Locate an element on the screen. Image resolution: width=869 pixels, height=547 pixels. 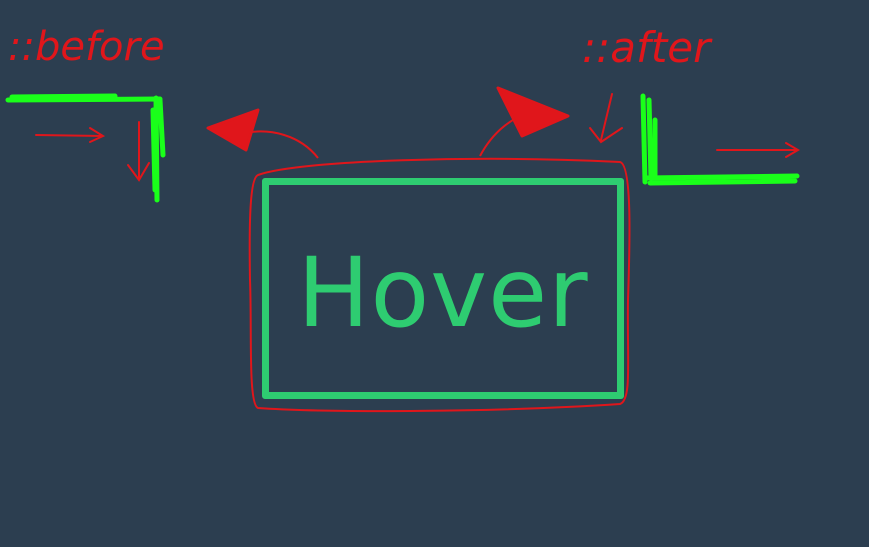
before-right-arrow is located at coordinates (70, 135).